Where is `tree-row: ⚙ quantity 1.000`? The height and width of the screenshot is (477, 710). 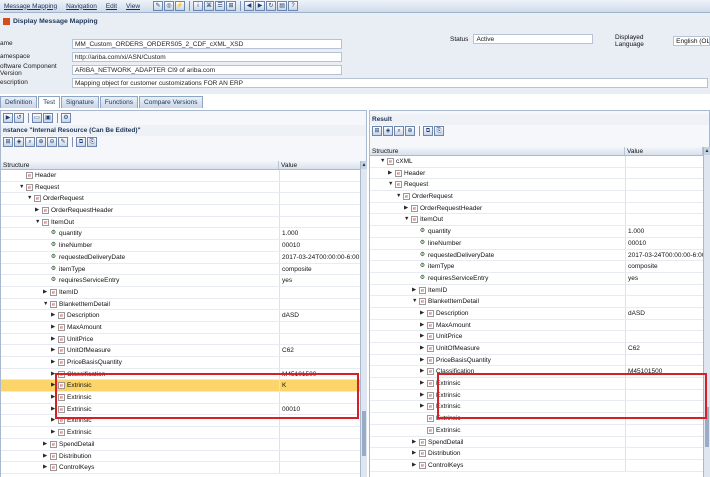
tree-row: ⚙ quantity 1.000 is located at coordinates (536, 232).